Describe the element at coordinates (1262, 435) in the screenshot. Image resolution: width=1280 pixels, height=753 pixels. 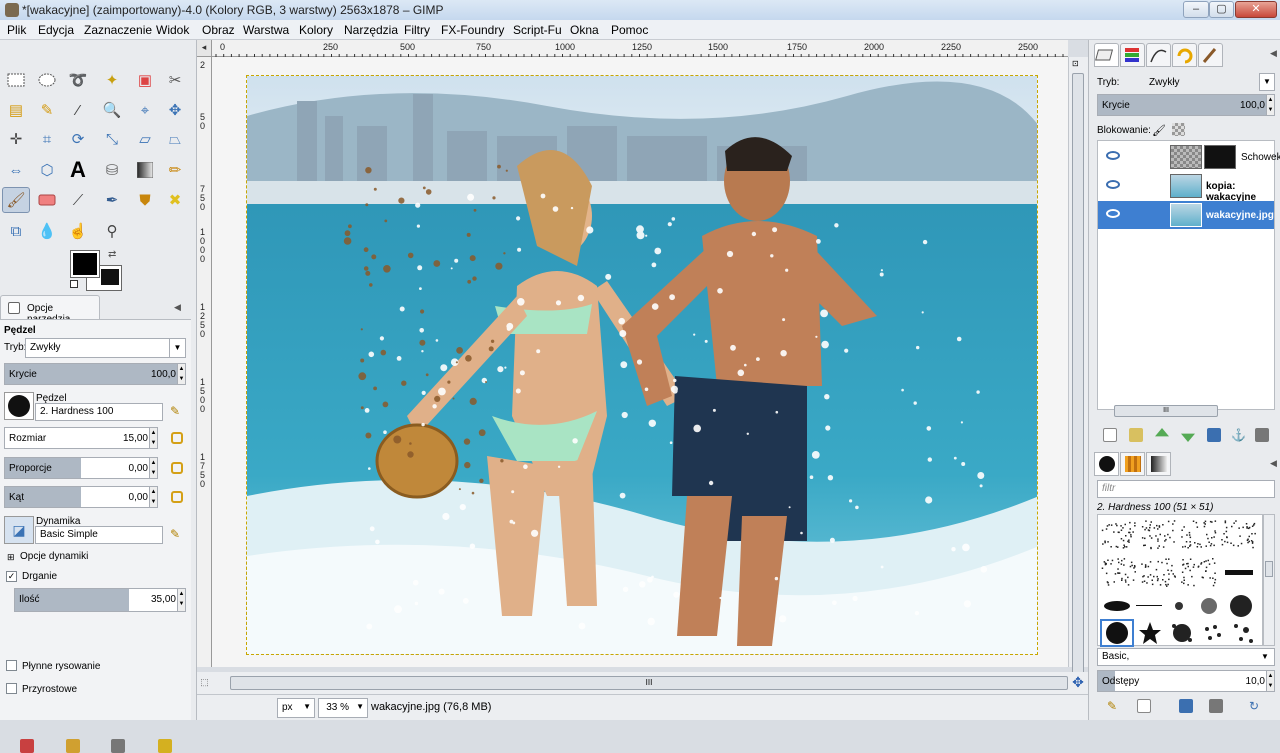
I see `delete-layer-icon` at that location.